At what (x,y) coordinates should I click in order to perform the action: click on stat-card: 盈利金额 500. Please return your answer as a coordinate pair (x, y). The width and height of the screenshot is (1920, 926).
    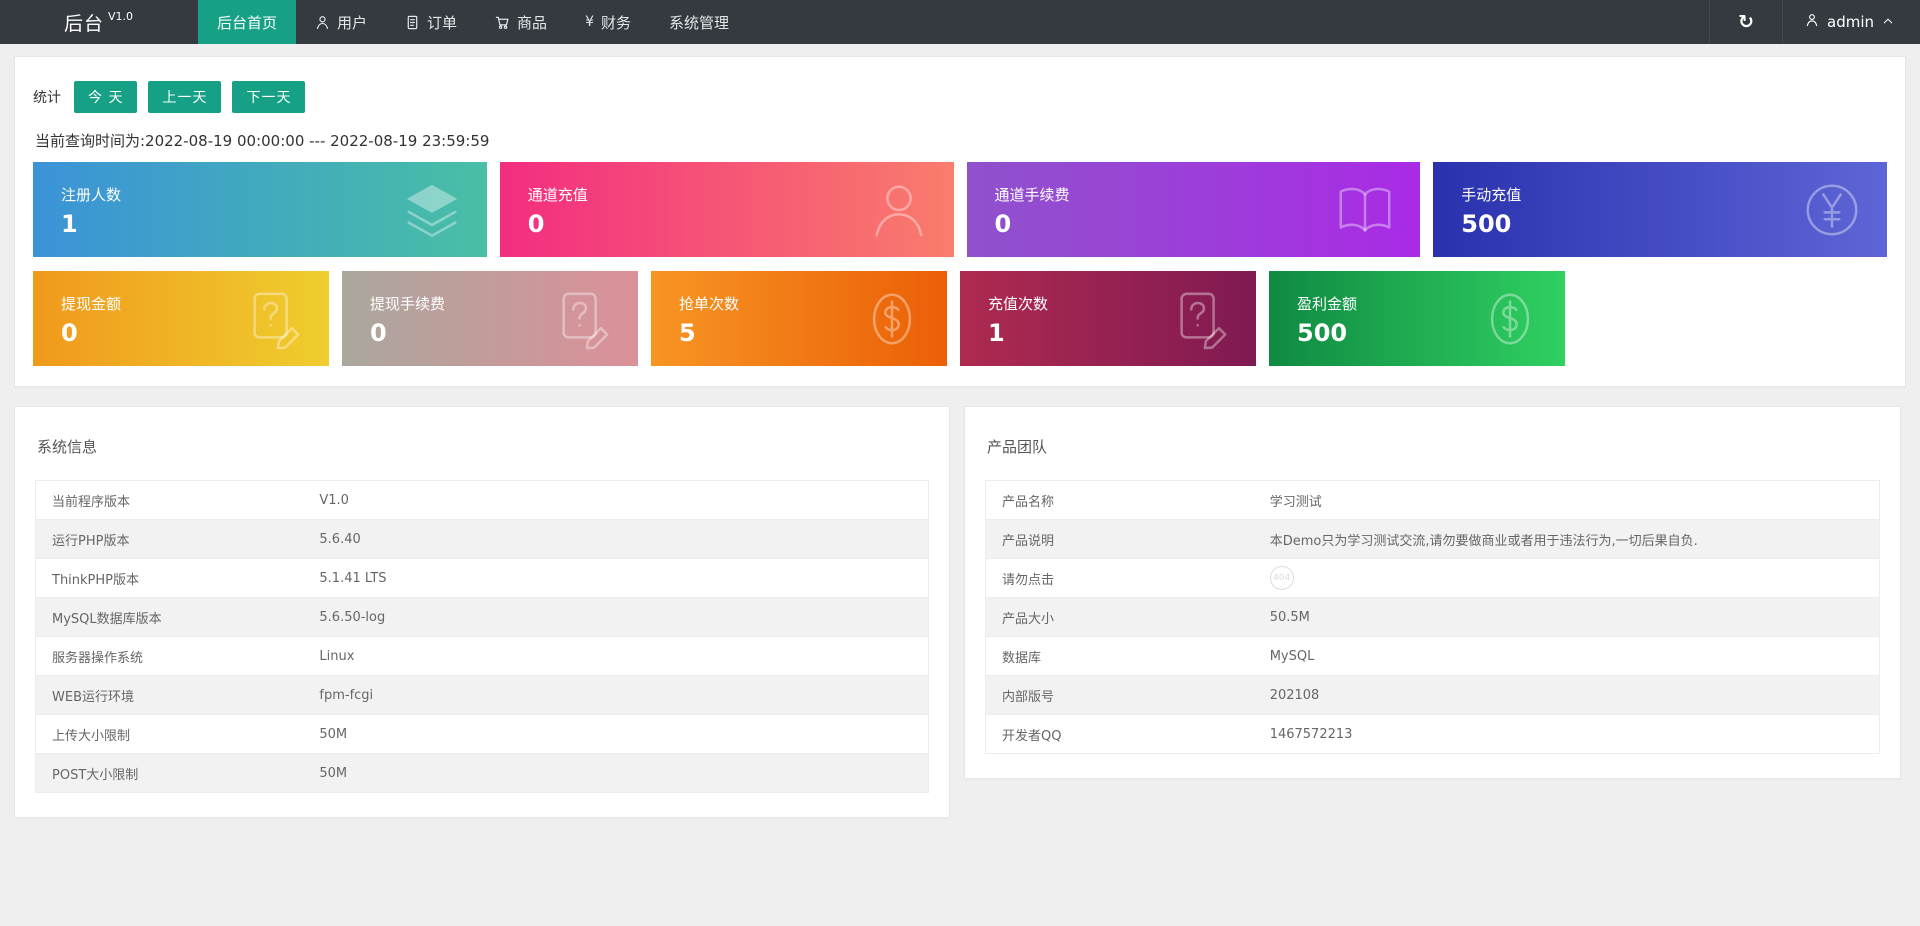
    Looking at the image, I should click on (1417, 318).